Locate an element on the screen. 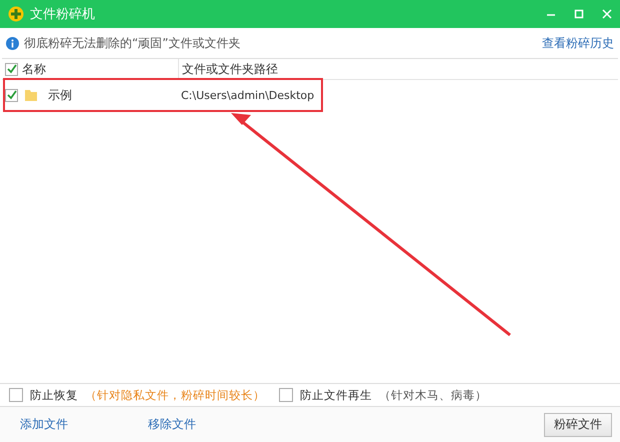 This screenshot has width=620, height=442. info-icon is located at coordinates (12, 43).